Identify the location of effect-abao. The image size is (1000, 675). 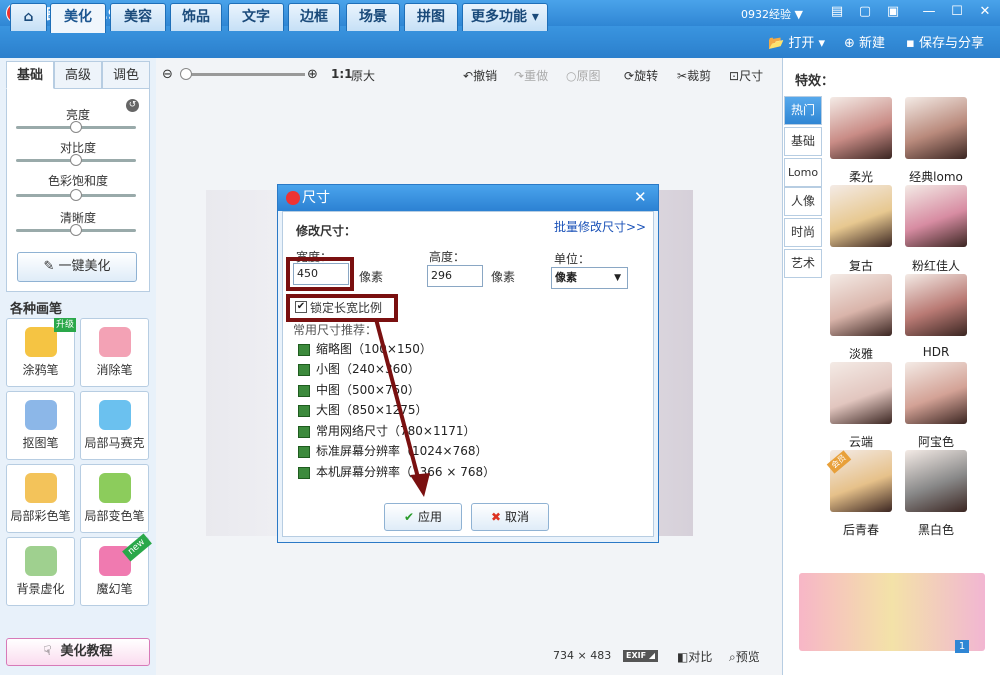
(936, 393).